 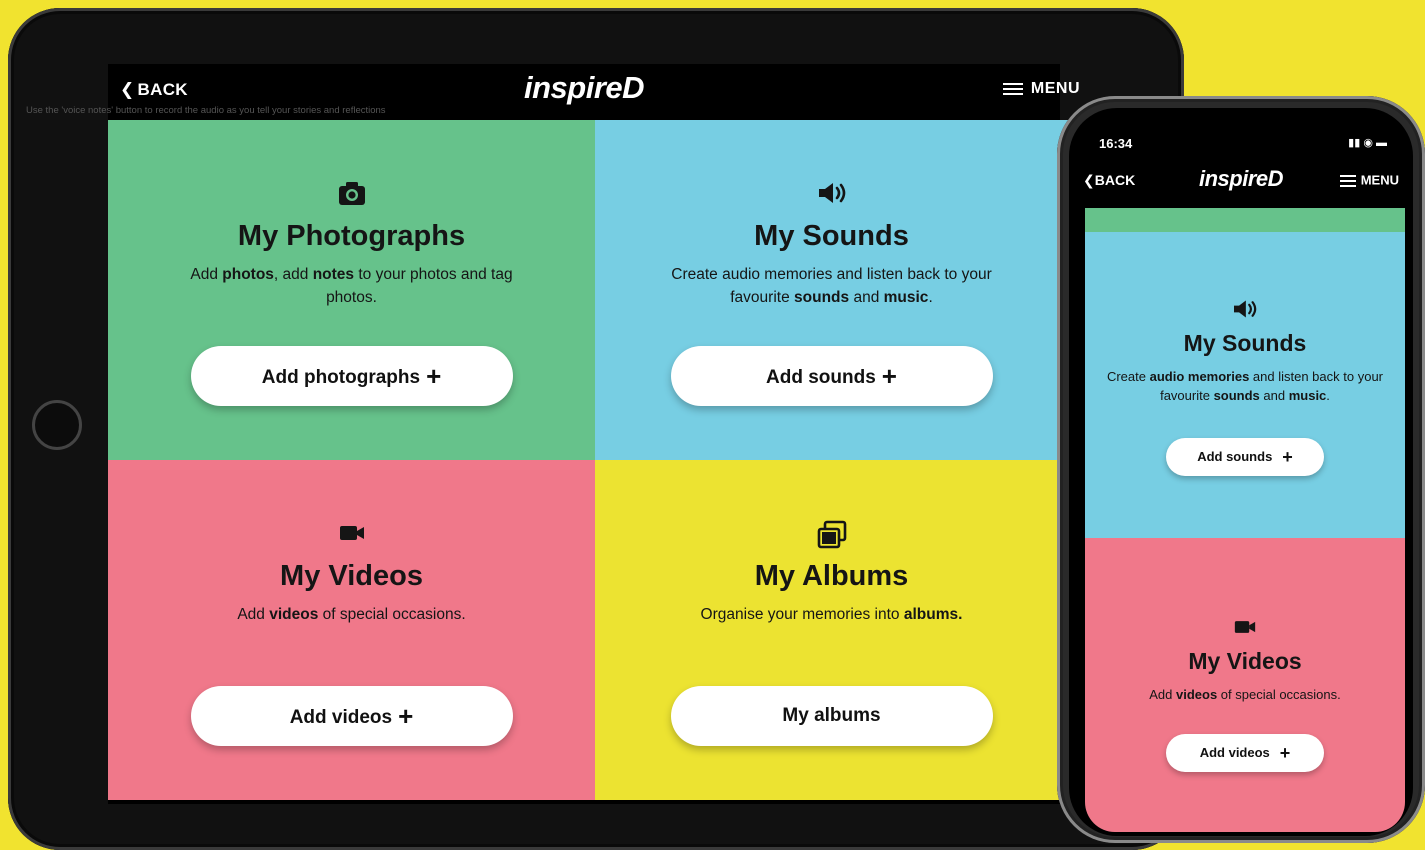 I want to click on status-time: 16:34, so click(x=1116, y=143).